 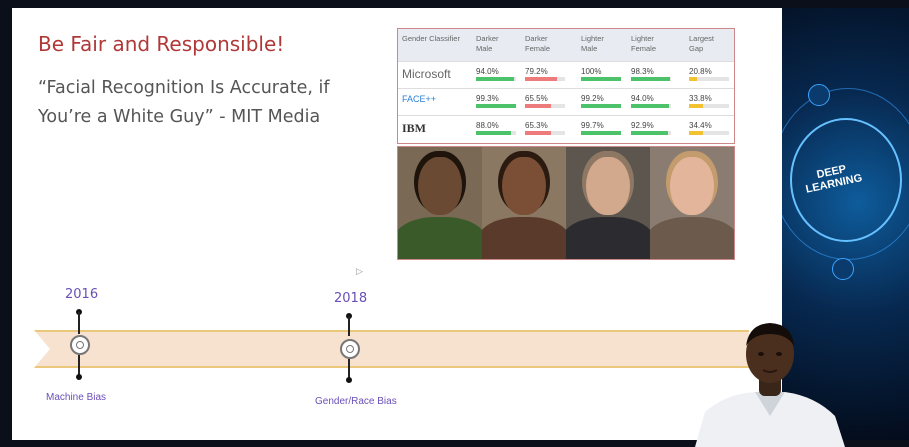 I want to click on table-cell: 99.2%, so click(x=592, y=98).